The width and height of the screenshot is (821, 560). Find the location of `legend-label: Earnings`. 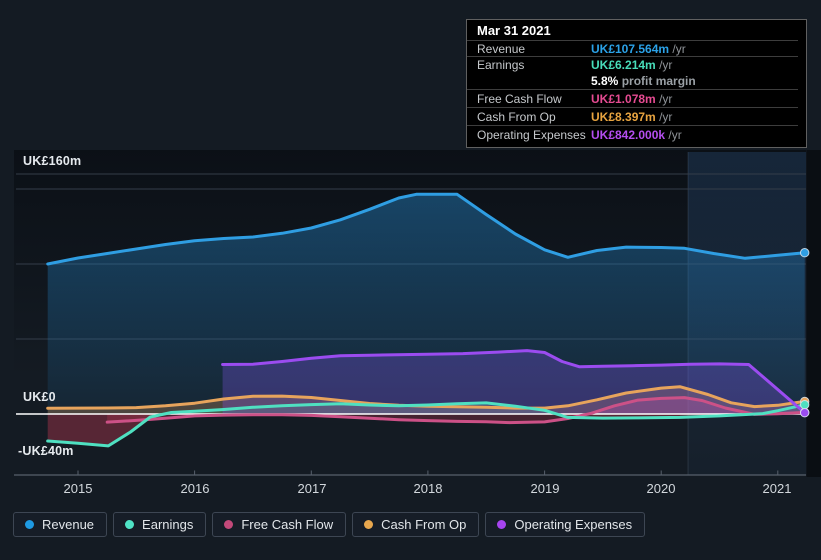

legend-label: Earnings is located at coordinates (168, 524).